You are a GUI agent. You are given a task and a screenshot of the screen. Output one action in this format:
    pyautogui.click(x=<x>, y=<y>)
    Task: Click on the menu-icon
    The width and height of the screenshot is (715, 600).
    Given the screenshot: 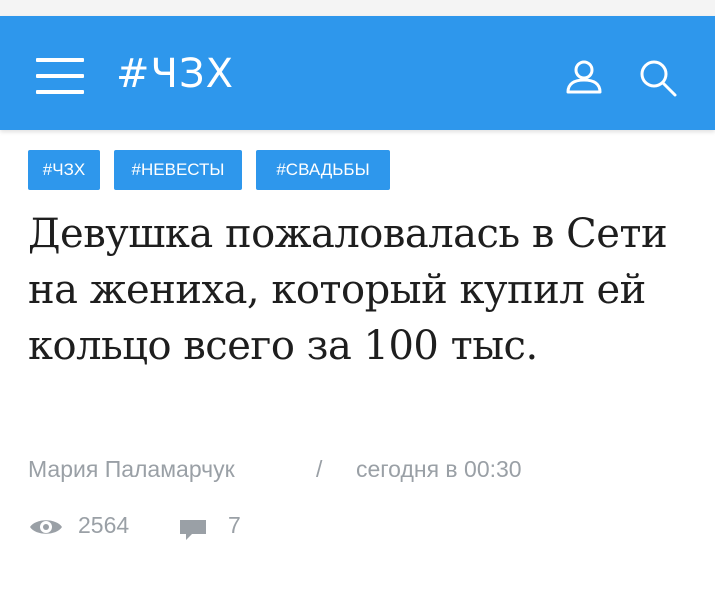 What is the action you would take?
    pyautogui.click(x=60, y=76)
    